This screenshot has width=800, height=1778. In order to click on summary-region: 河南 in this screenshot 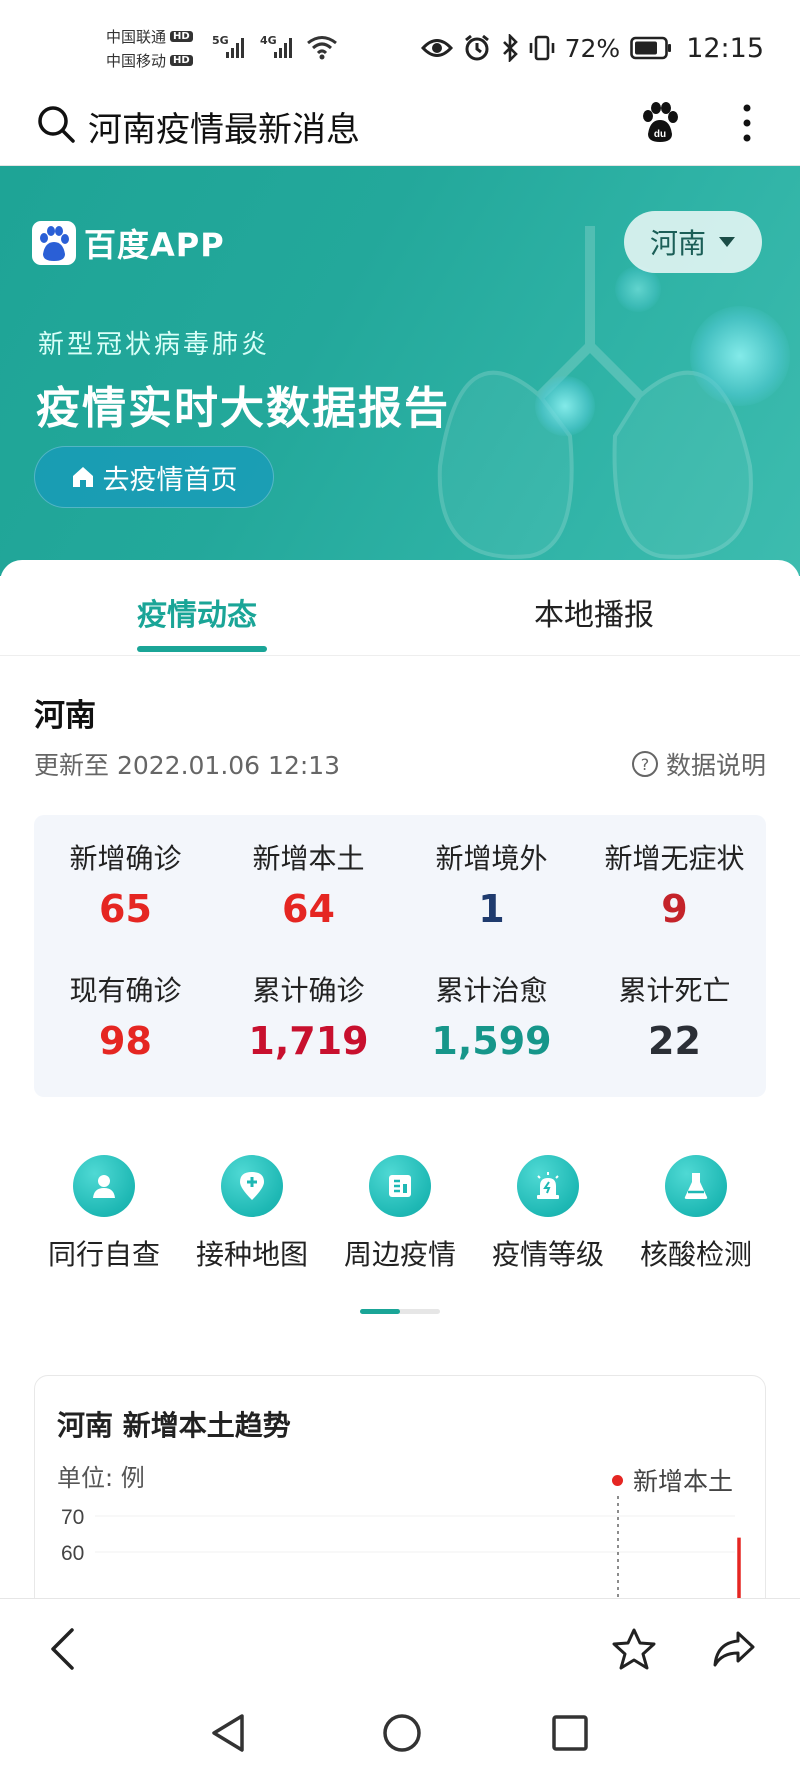, I will do `click(65, 716)`.